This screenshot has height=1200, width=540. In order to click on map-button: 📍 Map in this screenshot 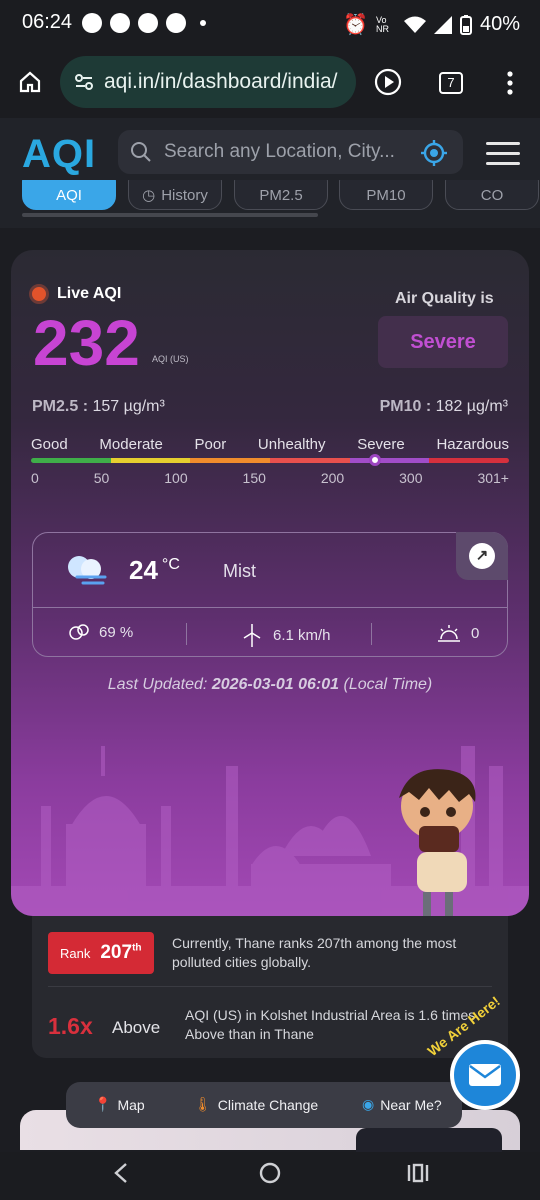, I will do `click(119, 1104)`.